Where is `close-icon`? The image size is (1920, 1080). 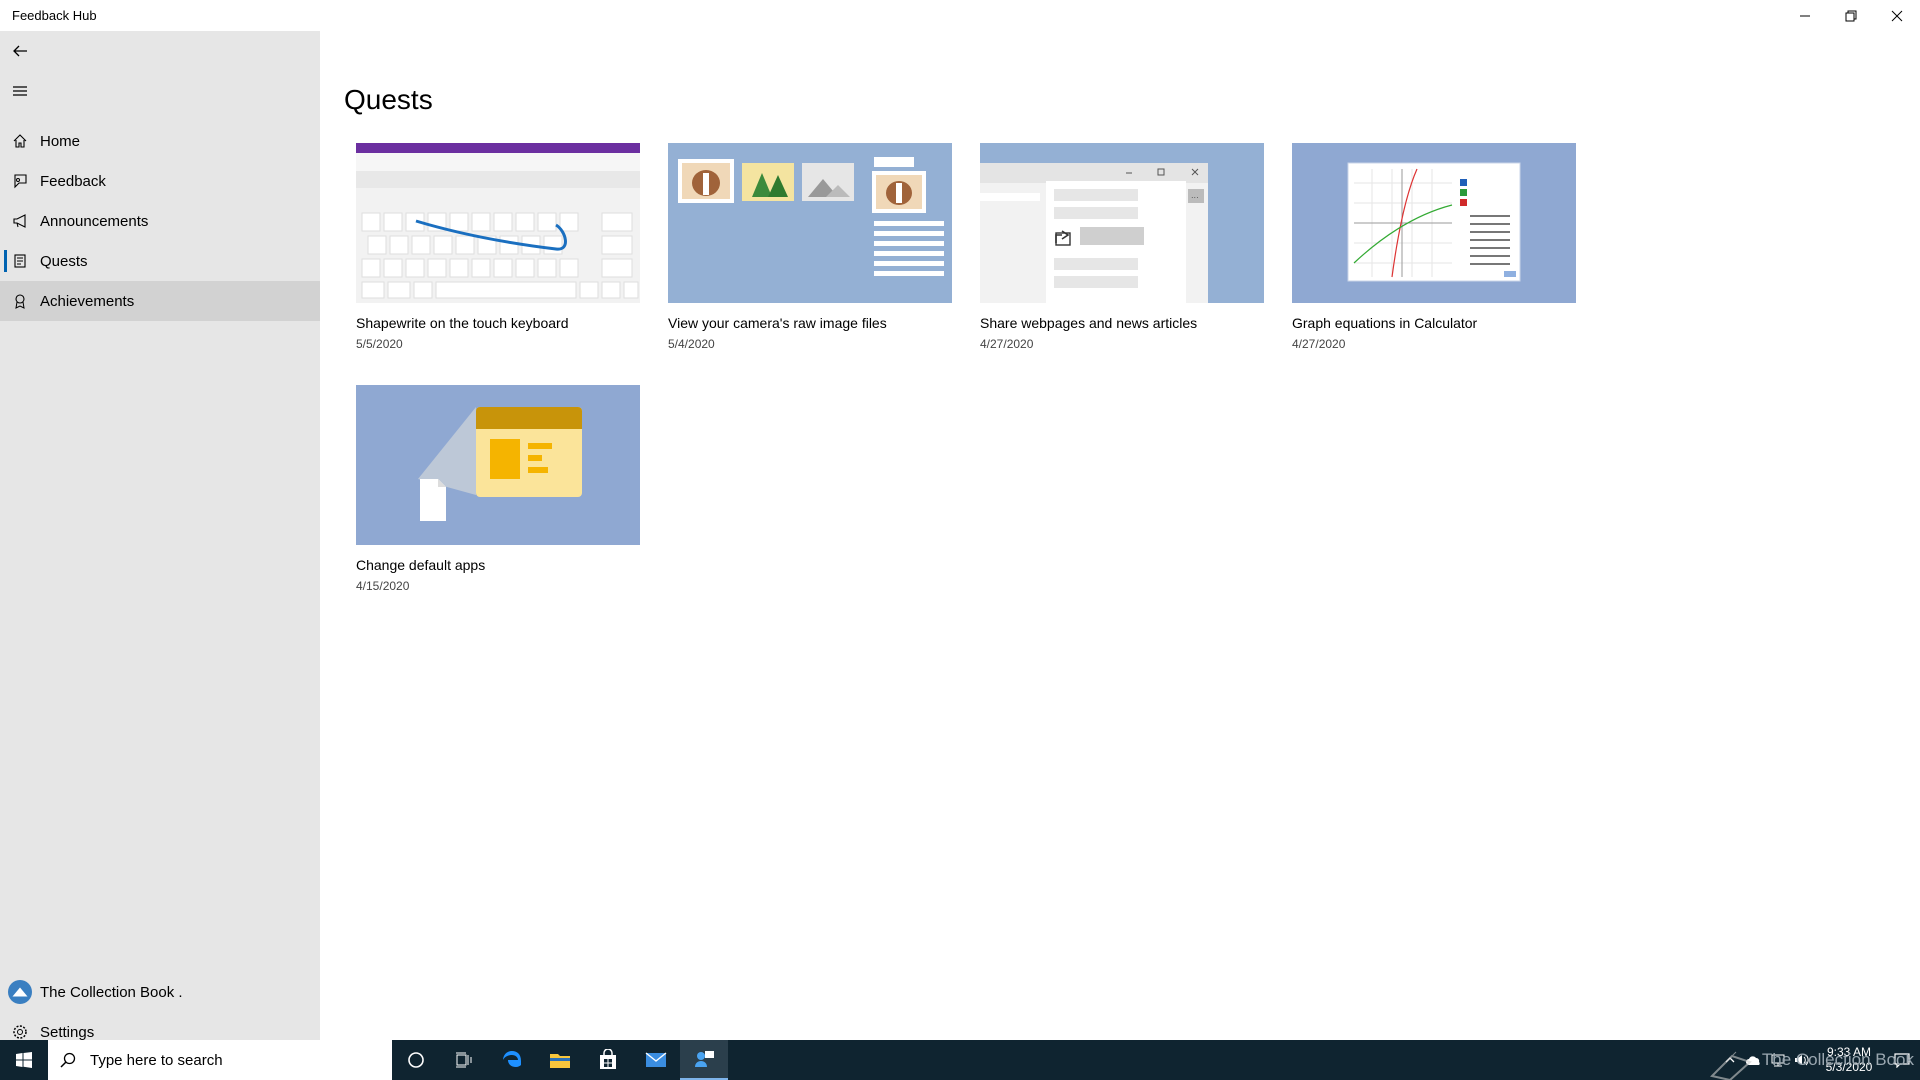 close-icon is located at coordinates (1897, 15).